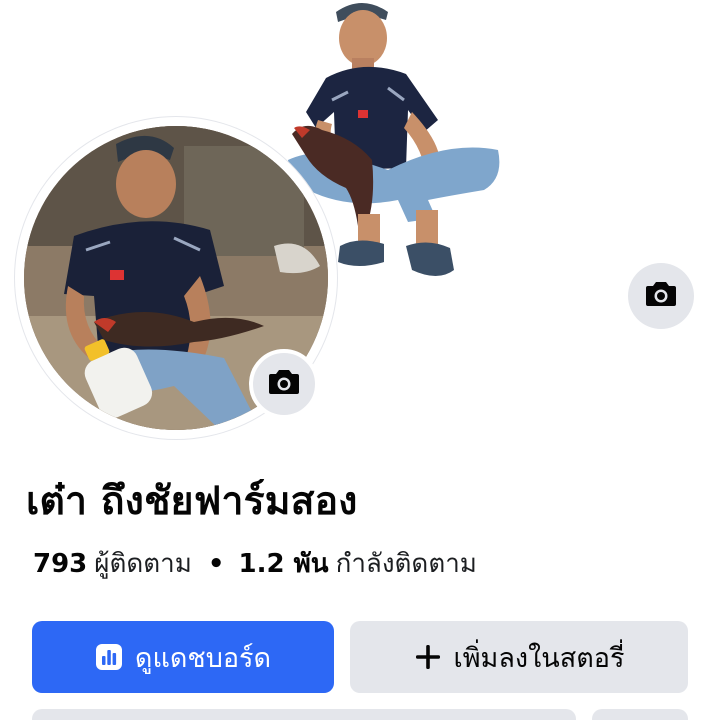  Describe the element at coordinates (109, 657) in the screenshot. I see `bar-chart-icon` at that location.